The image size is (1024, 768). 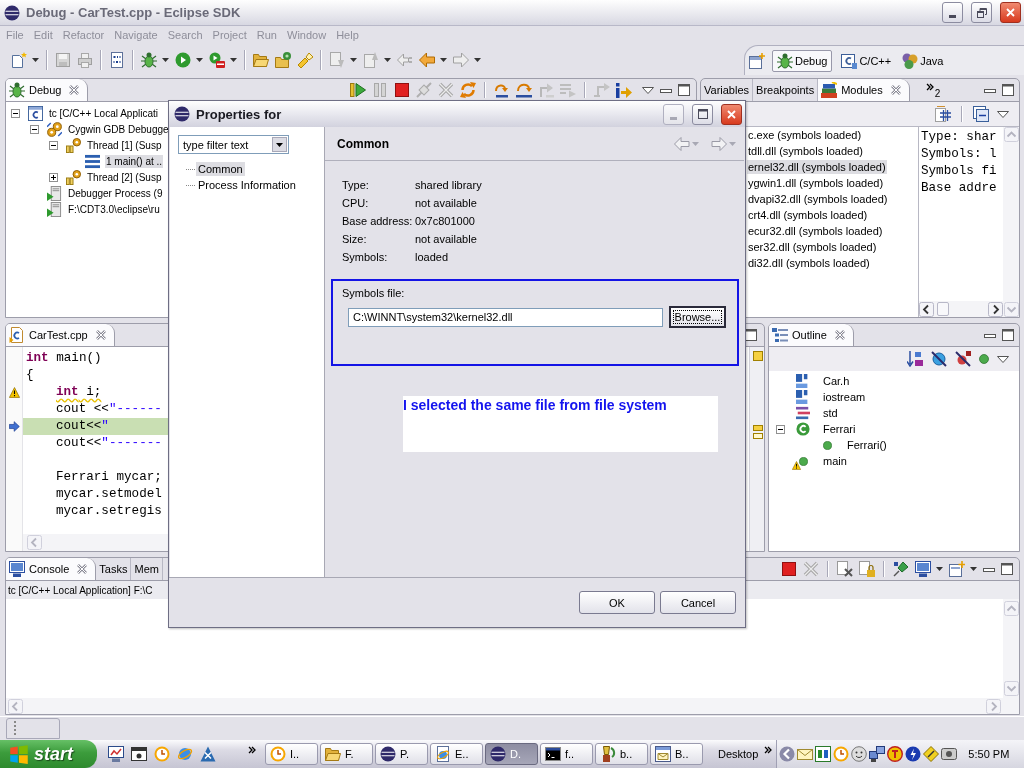 I want to click on device-icon, so click(x=949, y=754).